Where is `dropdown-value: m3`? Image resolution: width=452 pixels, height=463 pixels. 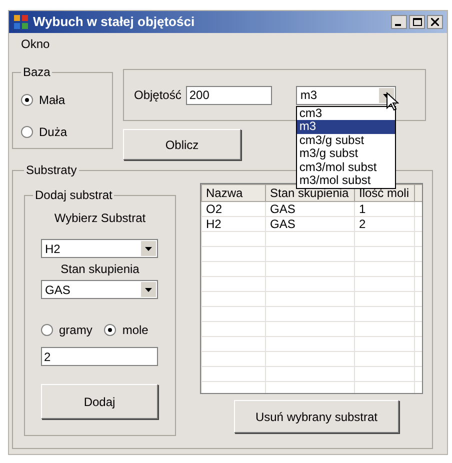
dropdown-value: m3 is located at coordinates (308, 95).